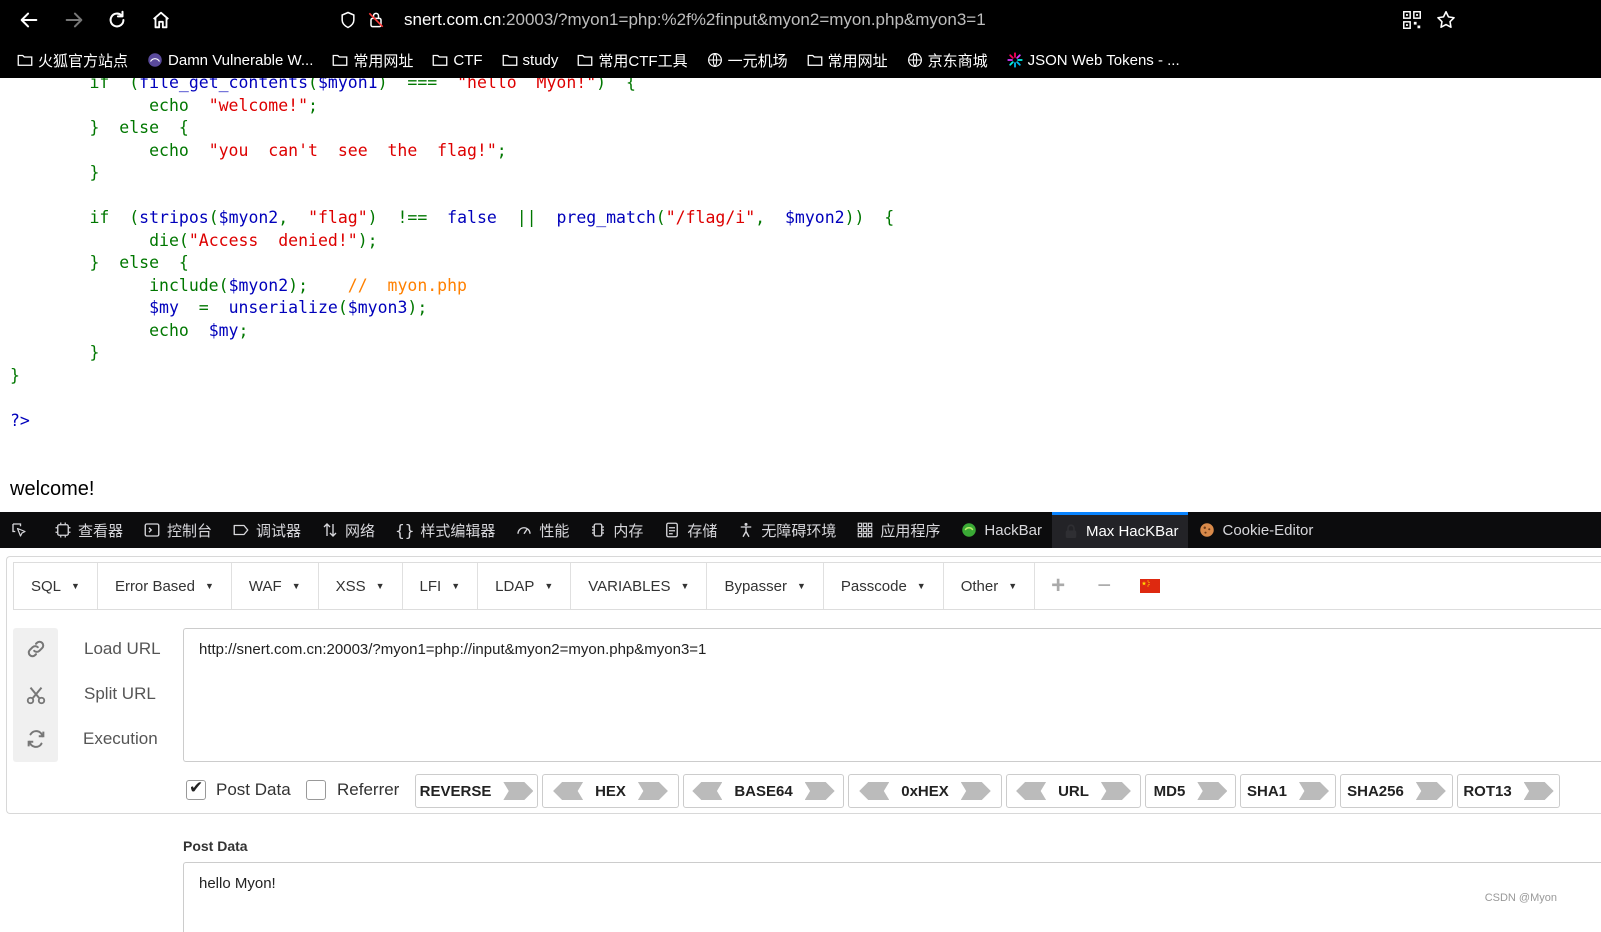  What do you see at coordinates (120, 739) in the screenshot?
I see `execution-button: Execution` at bounding box center [120, 739].